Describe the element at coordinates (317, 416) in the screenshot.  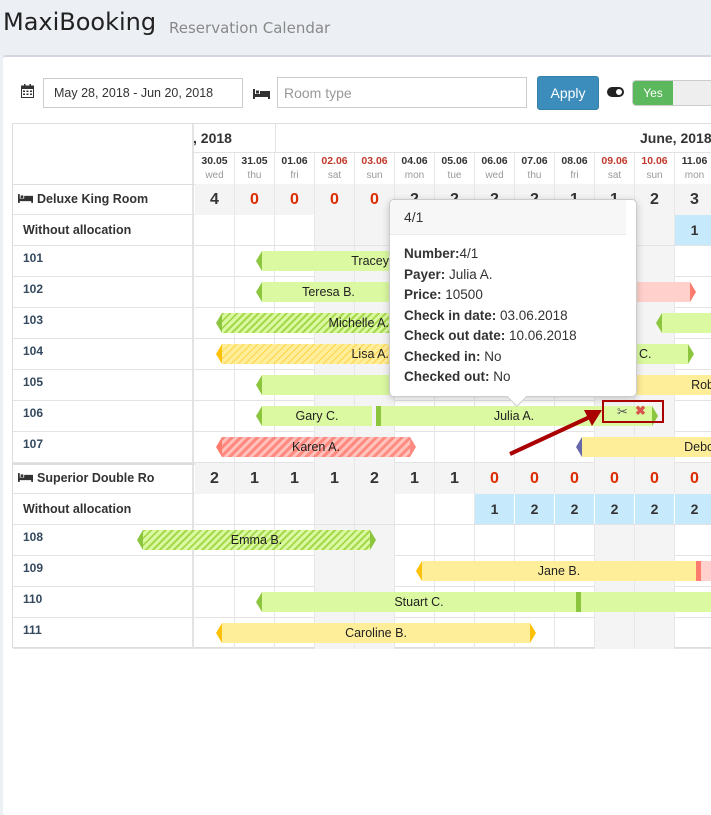
I see `booking-bar: Gary C.` at that location.